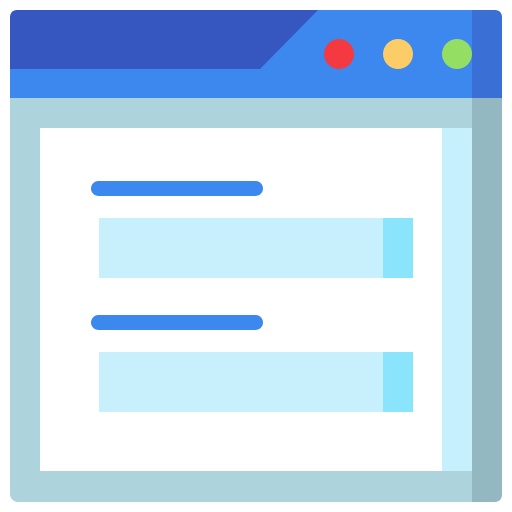 Image resolution: width=512 pixels, height=512 pixels. I want to click on close-dot-icon, so click(339, 54).